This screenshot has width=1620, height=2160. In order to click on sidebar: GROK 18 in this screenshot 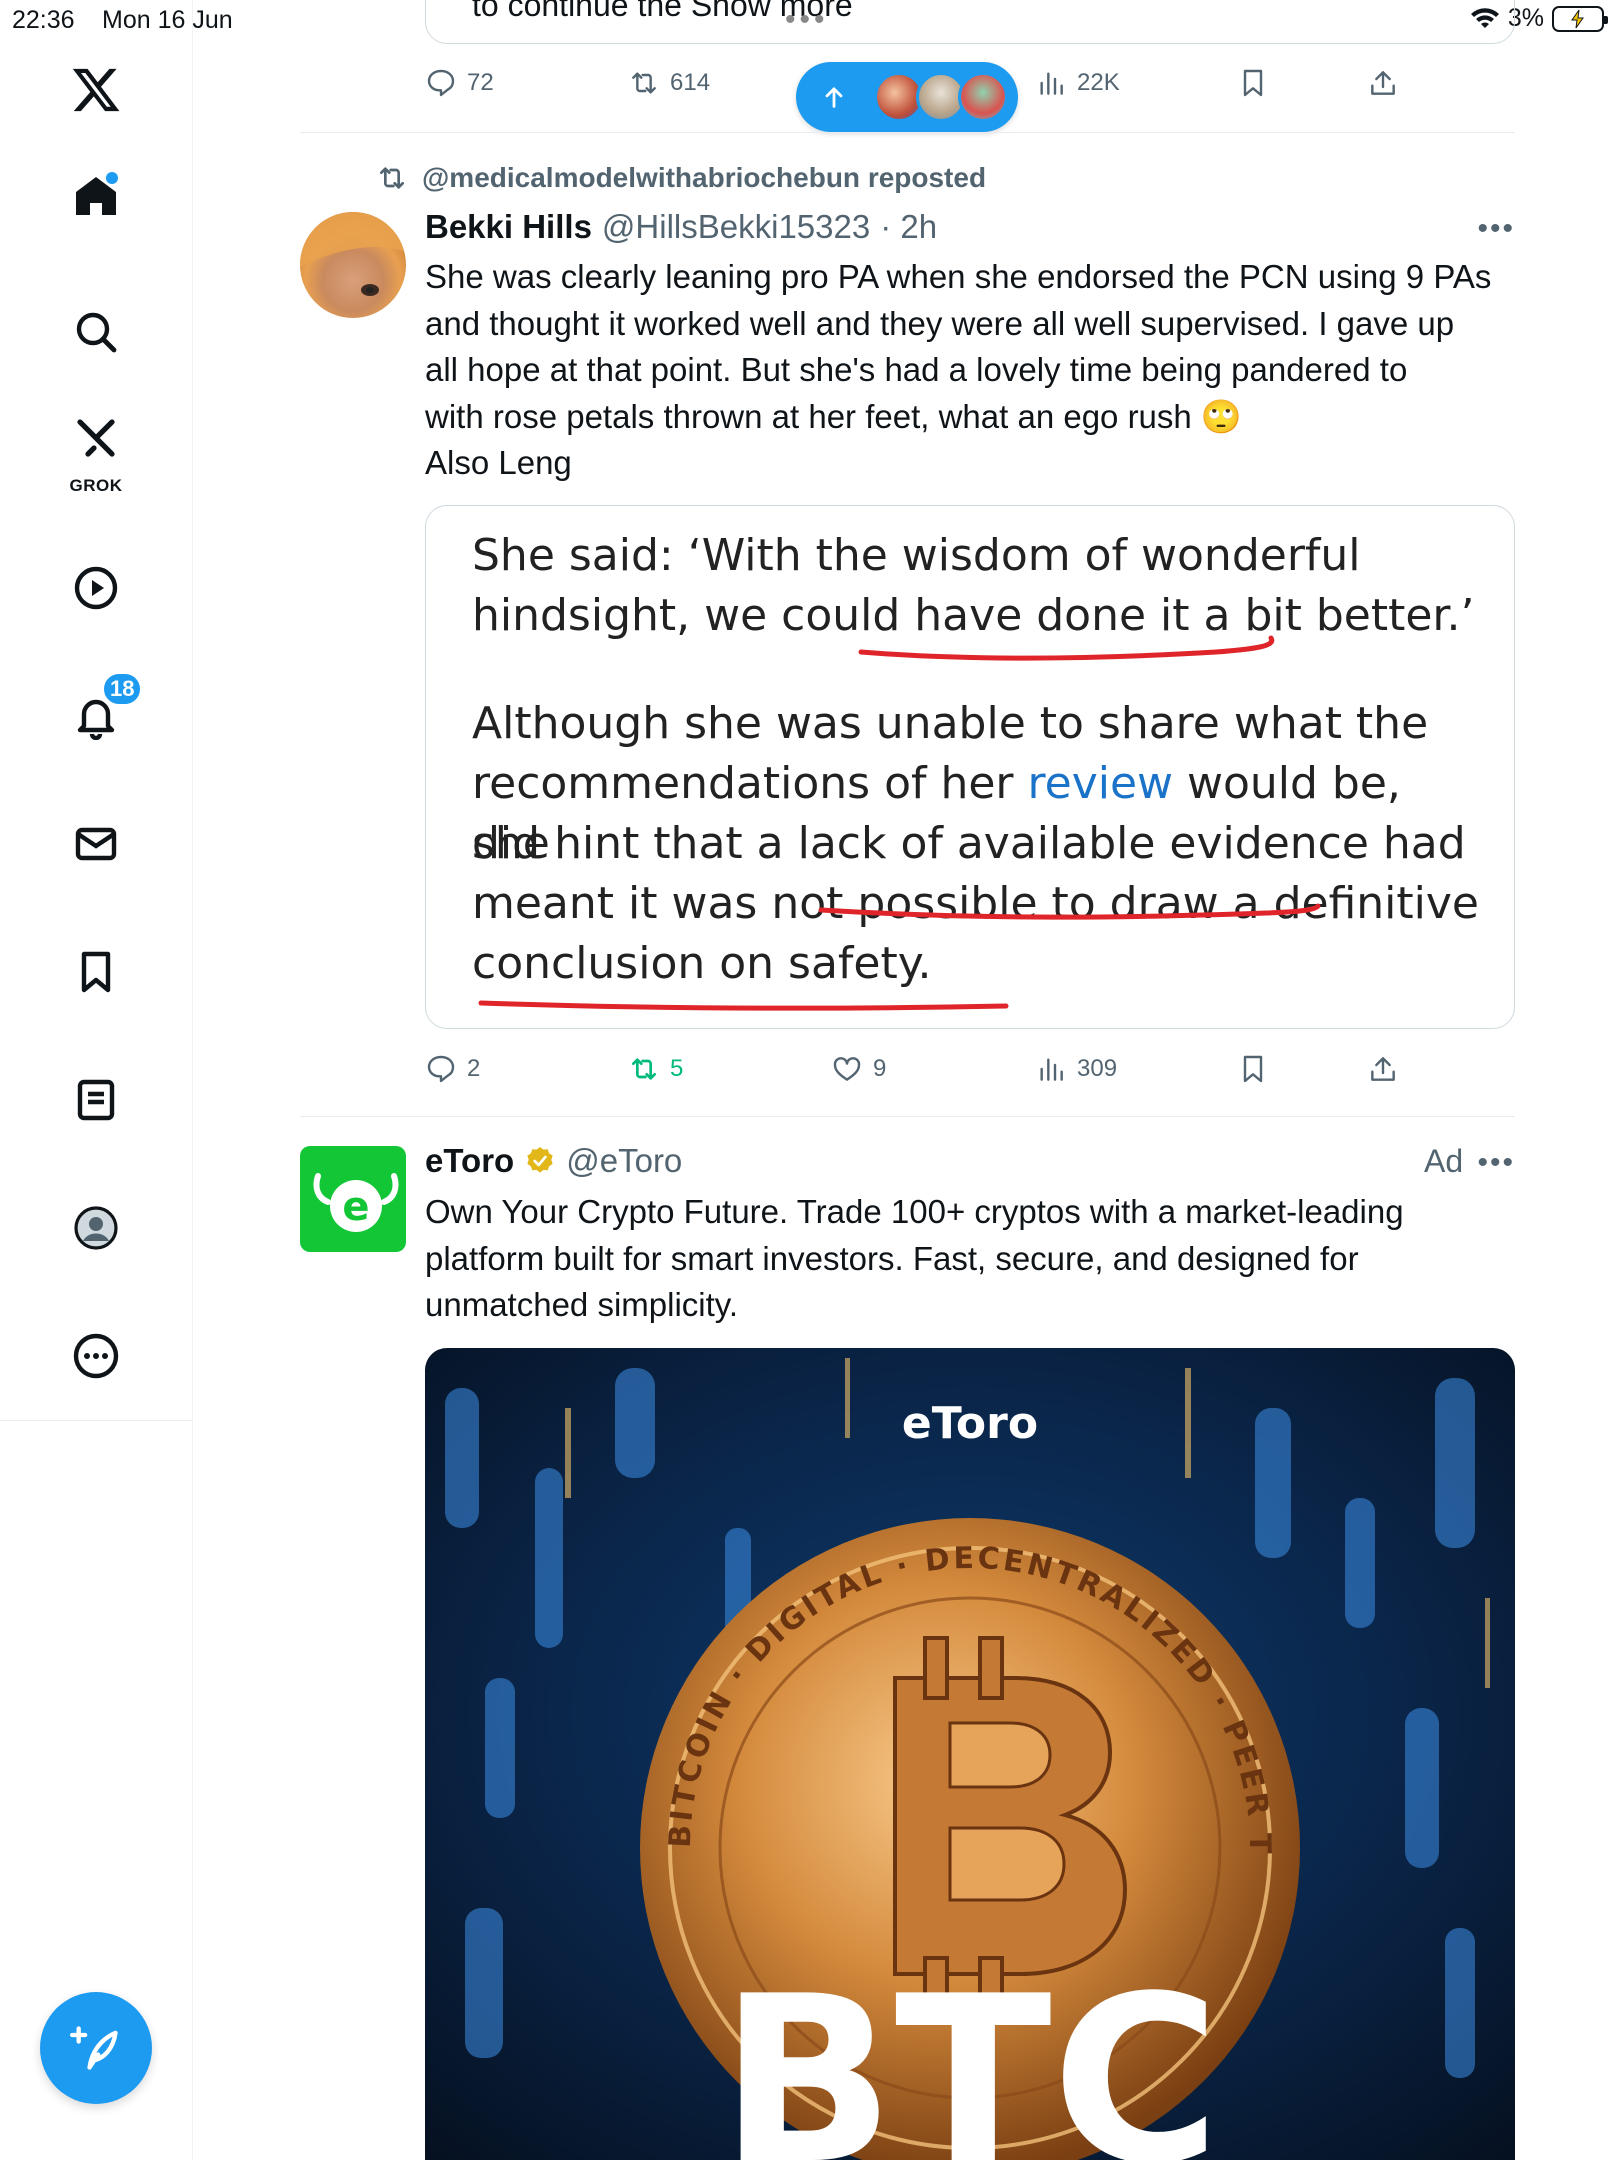, I will do `click(96, 1080)`.